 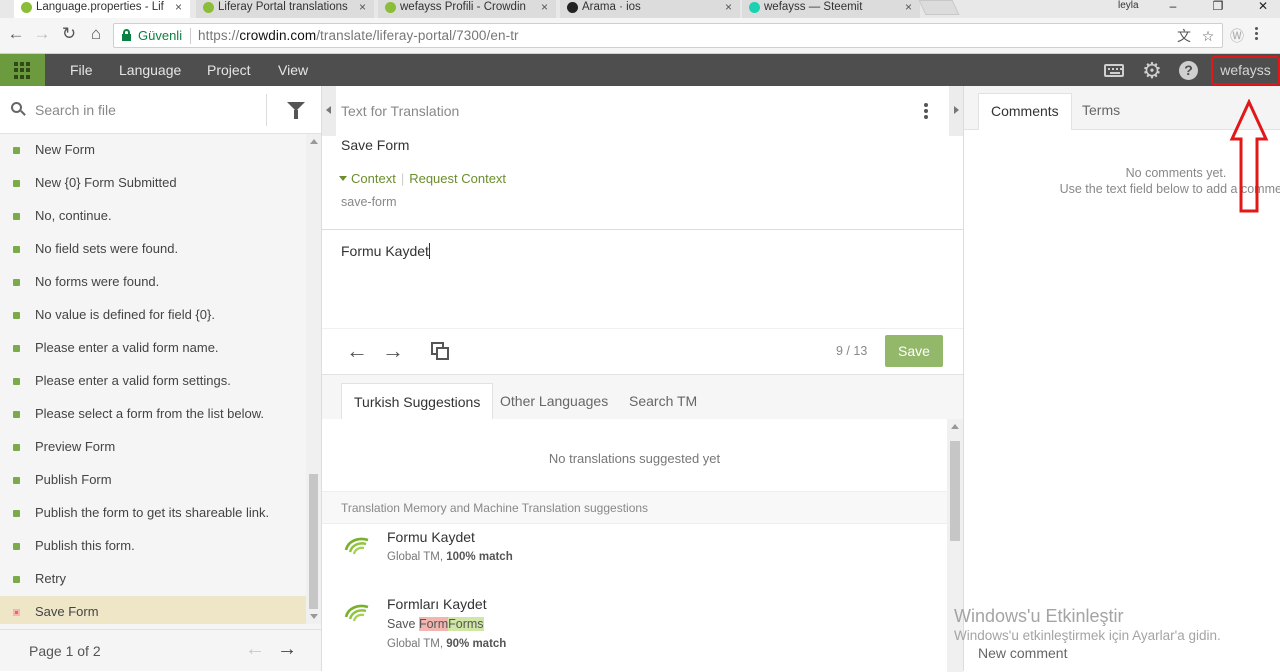 I want to click on tab-search-tm: Search TM, so click(x=663, y=401).